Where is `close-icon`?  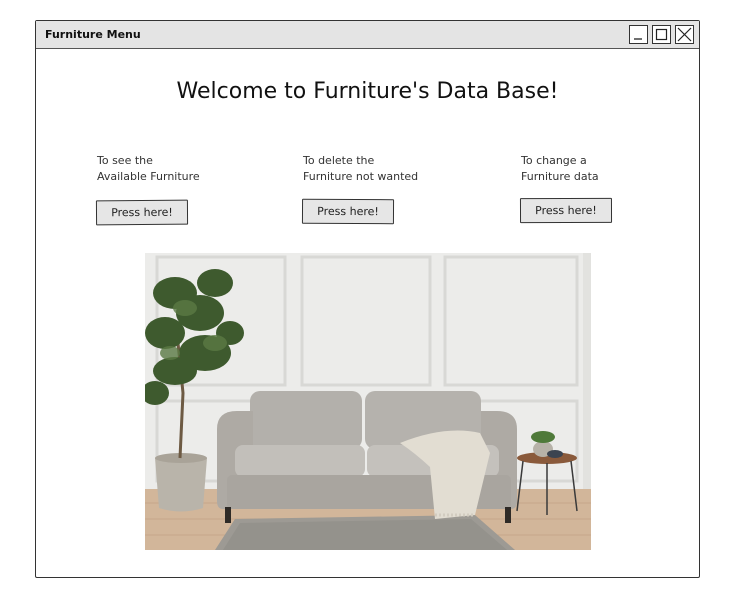 close-icon is located at coordinates (684, 34).